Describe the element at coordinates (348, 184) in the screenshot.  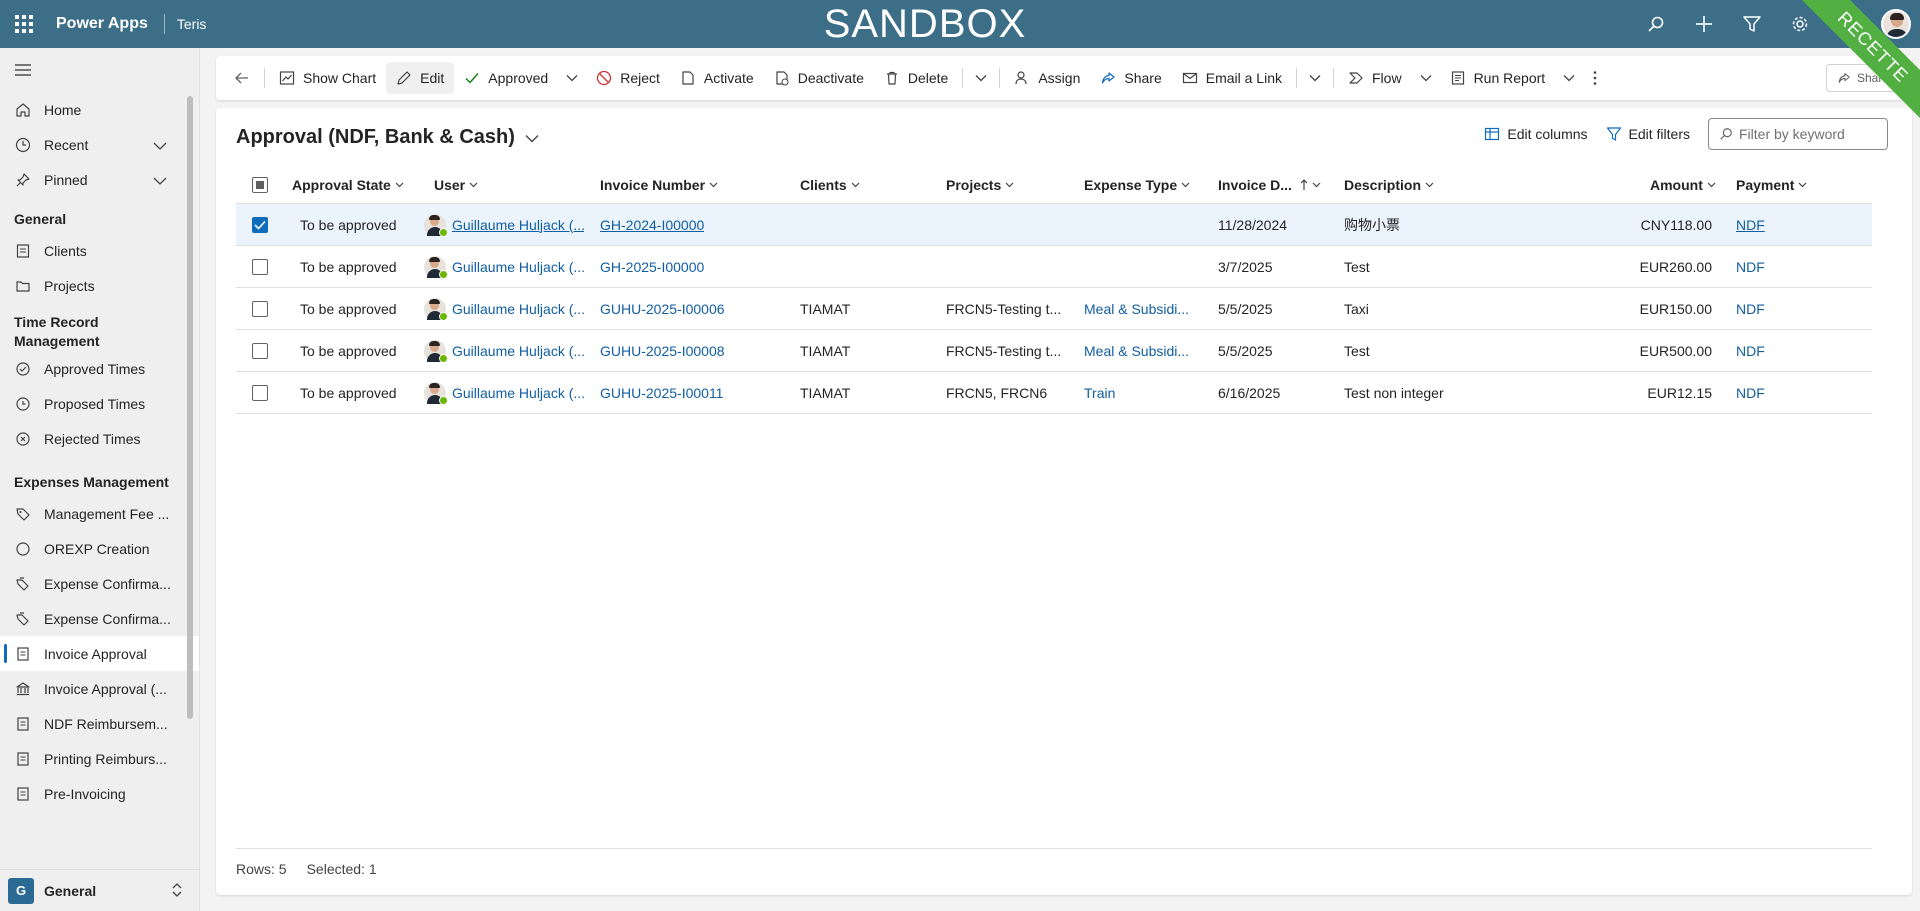
I see `header-approval-state: Approval State` at that location.